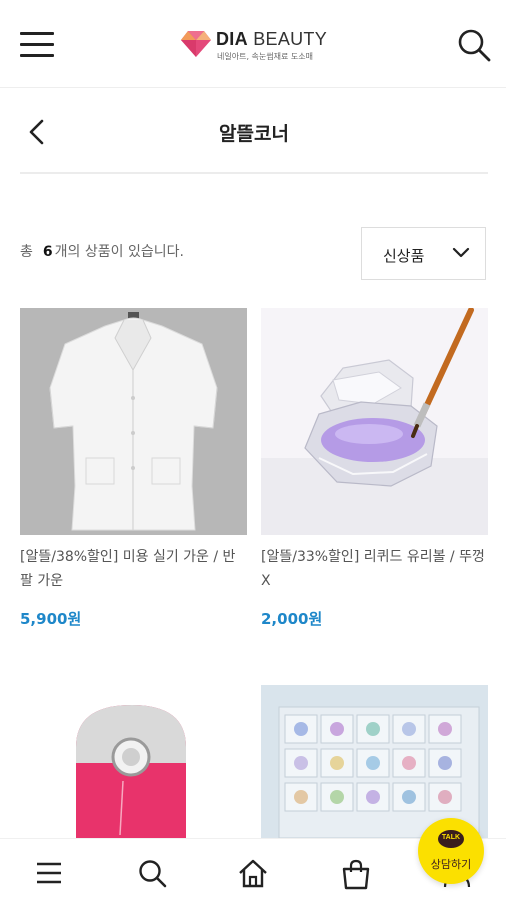 The image size is (506, 900). I want to click on nav-menu-button, so click(51, 874).